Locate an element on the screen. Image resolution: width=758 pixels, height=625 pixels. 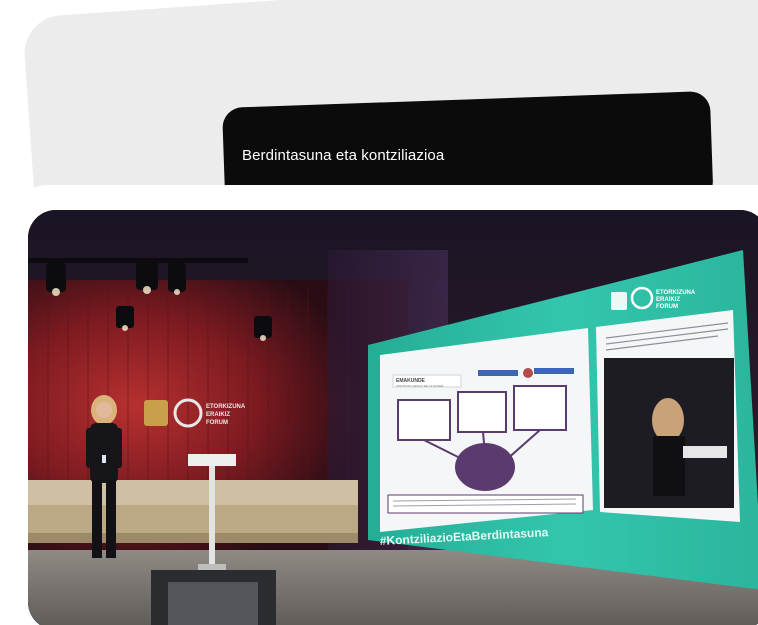
wooden-risers is located at coordinates (193, 511).